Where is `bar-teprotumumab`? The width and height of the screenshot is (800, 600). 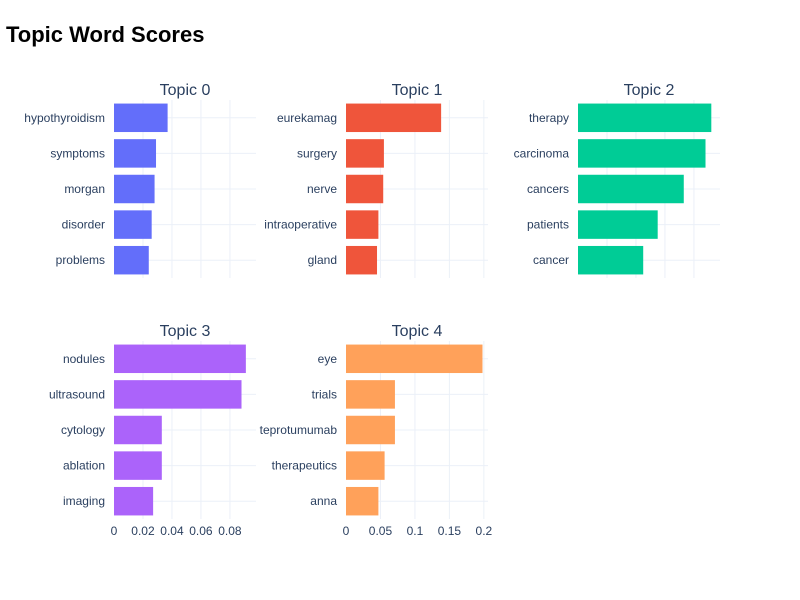 bar-teprotumumab is located at coordinates (370, 430).